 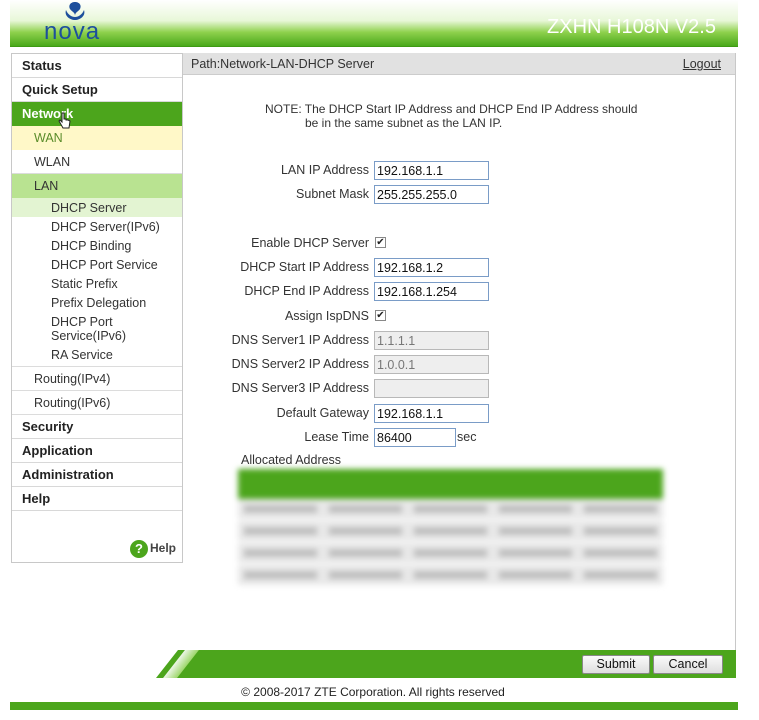 I want to click on assign-isp-dns-label: Assign IspDNS, so click(x=326, y=316).